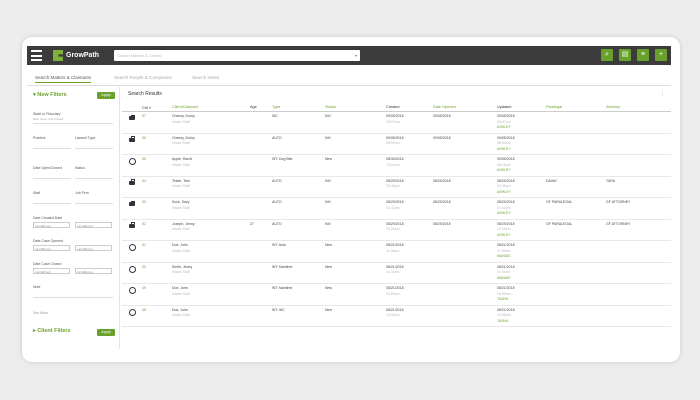  I want to click on growpath-logo: GrowPath, so click(76, 55).